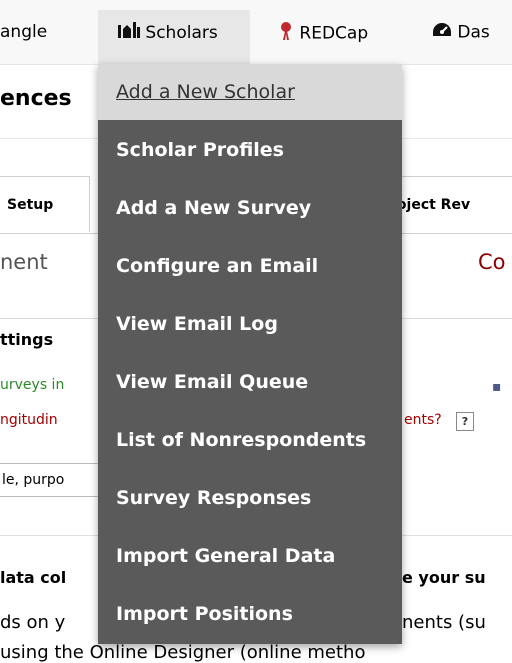 The image size is (512, 663). I want to click on menu-item-add-new-survey: Add a New Survey, so click(250, 208).